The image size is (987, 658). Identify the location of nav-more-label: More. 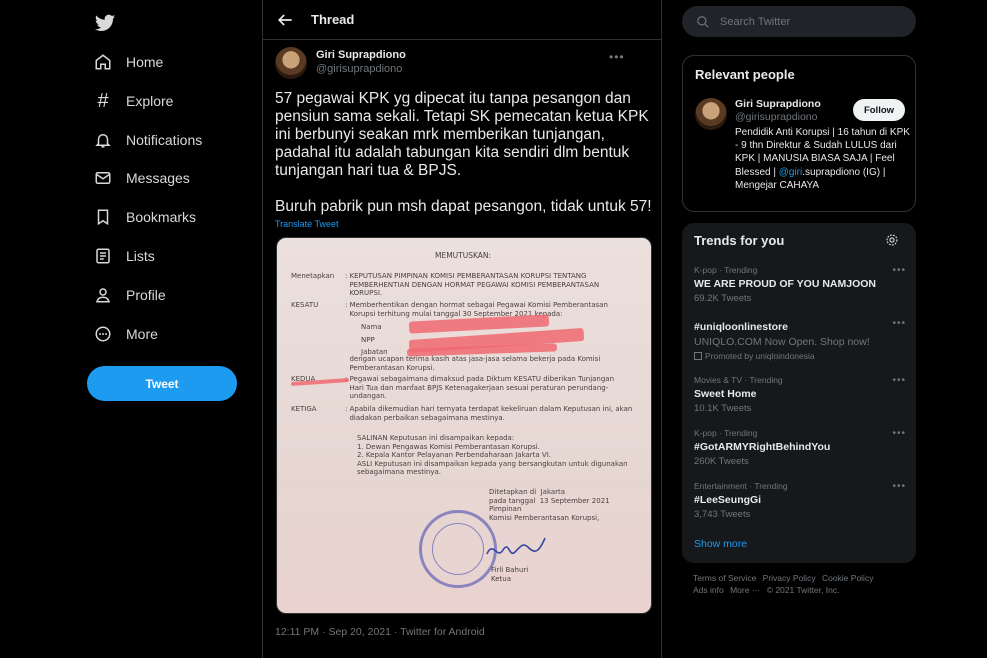
(142, 334).